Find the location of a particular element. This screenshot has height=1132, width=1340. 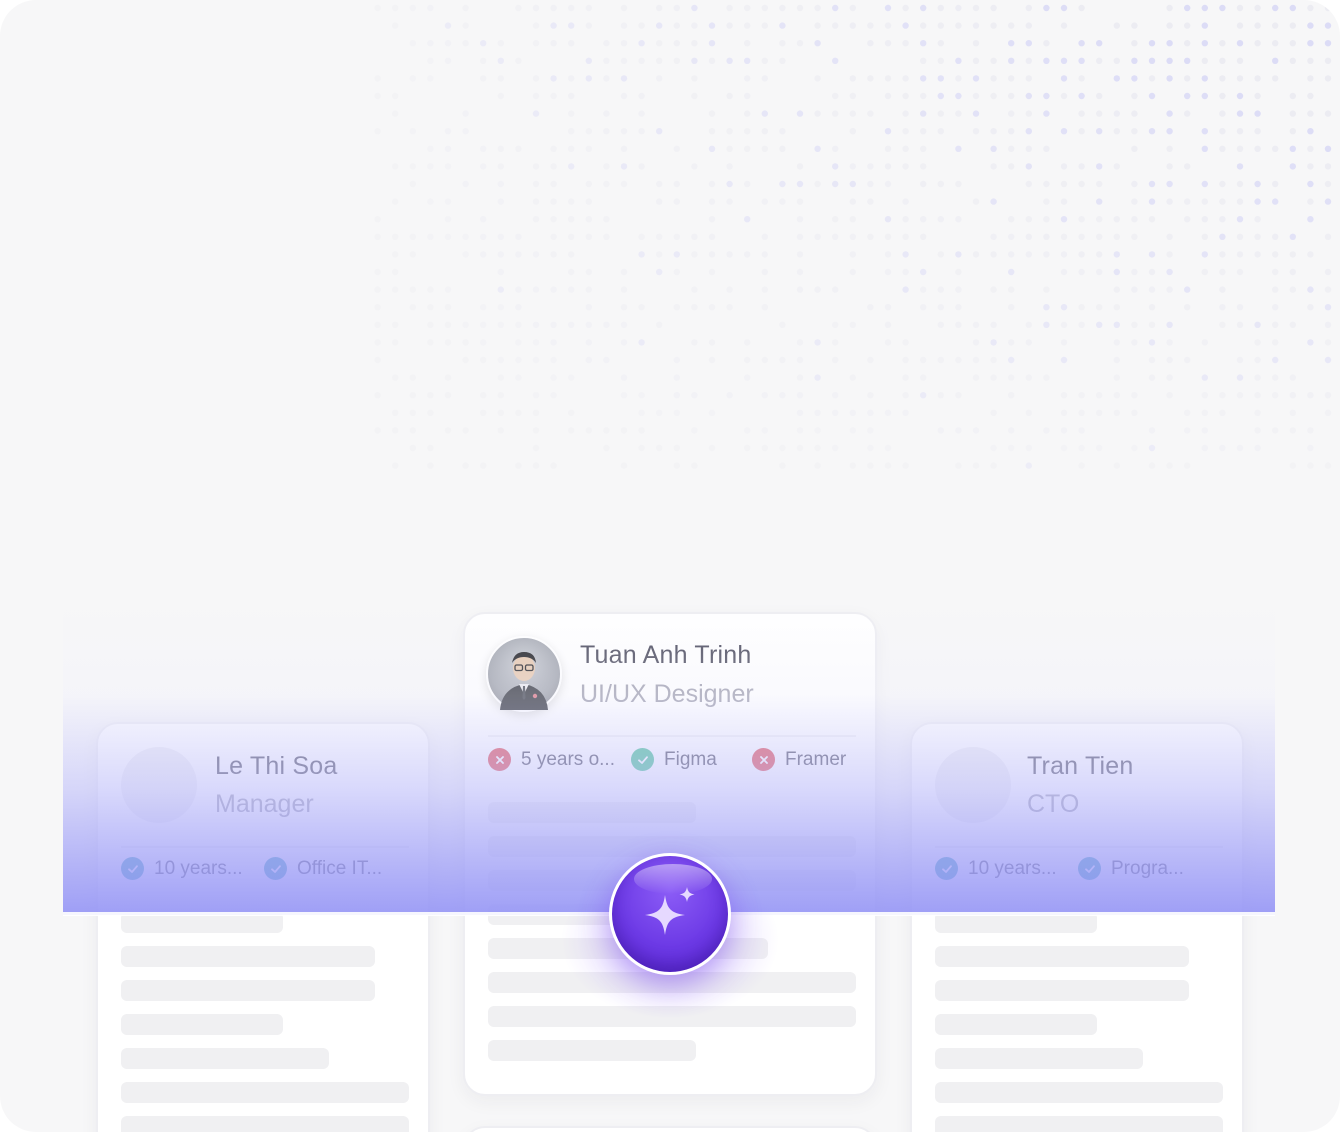

candidate-role: Manager is located at coordinates (264, 804).